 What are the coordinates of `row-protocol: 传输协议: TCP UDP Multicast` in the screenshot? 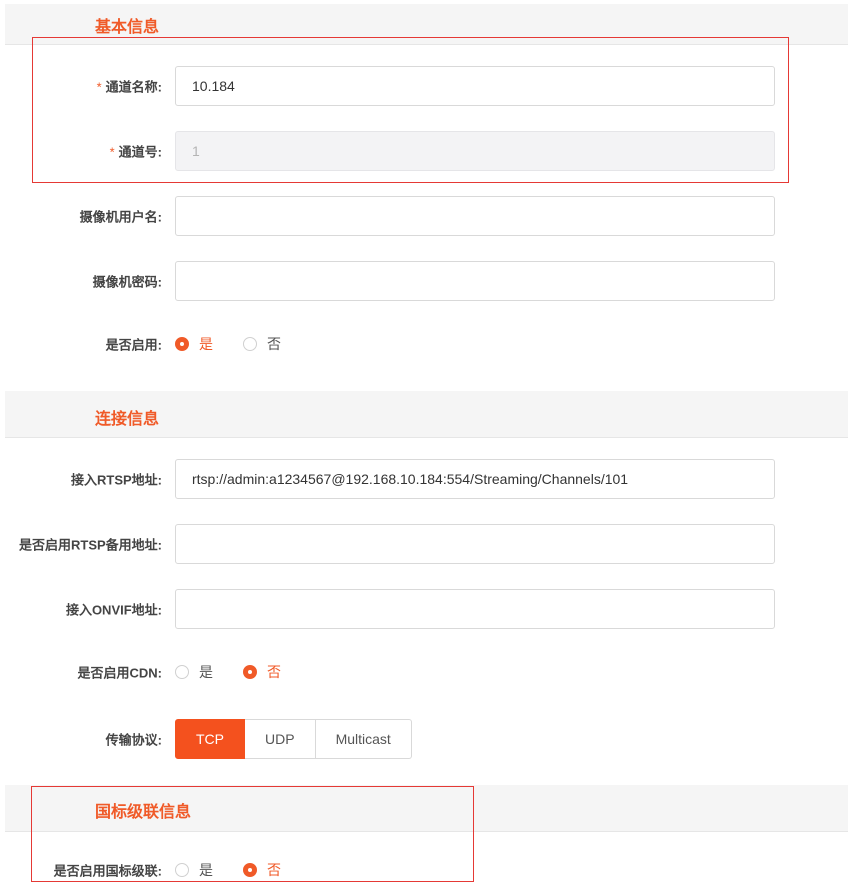 It's located at (424, 739).